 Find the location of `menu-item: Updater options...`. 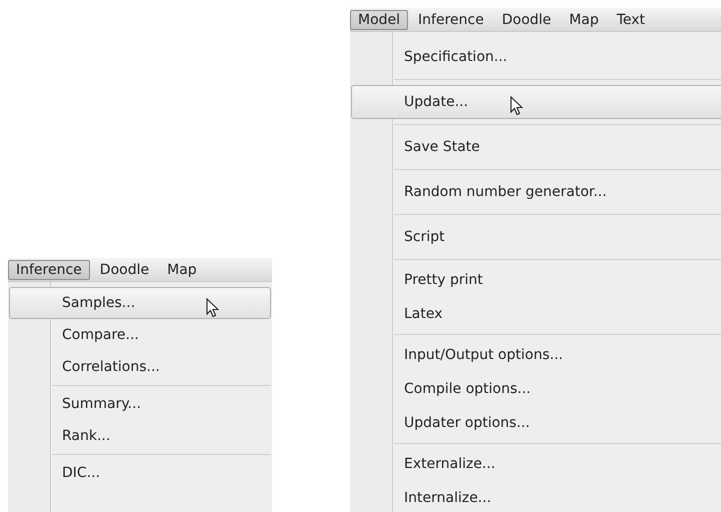

menu-item: Updater options... is located at coordinates (536, 423).